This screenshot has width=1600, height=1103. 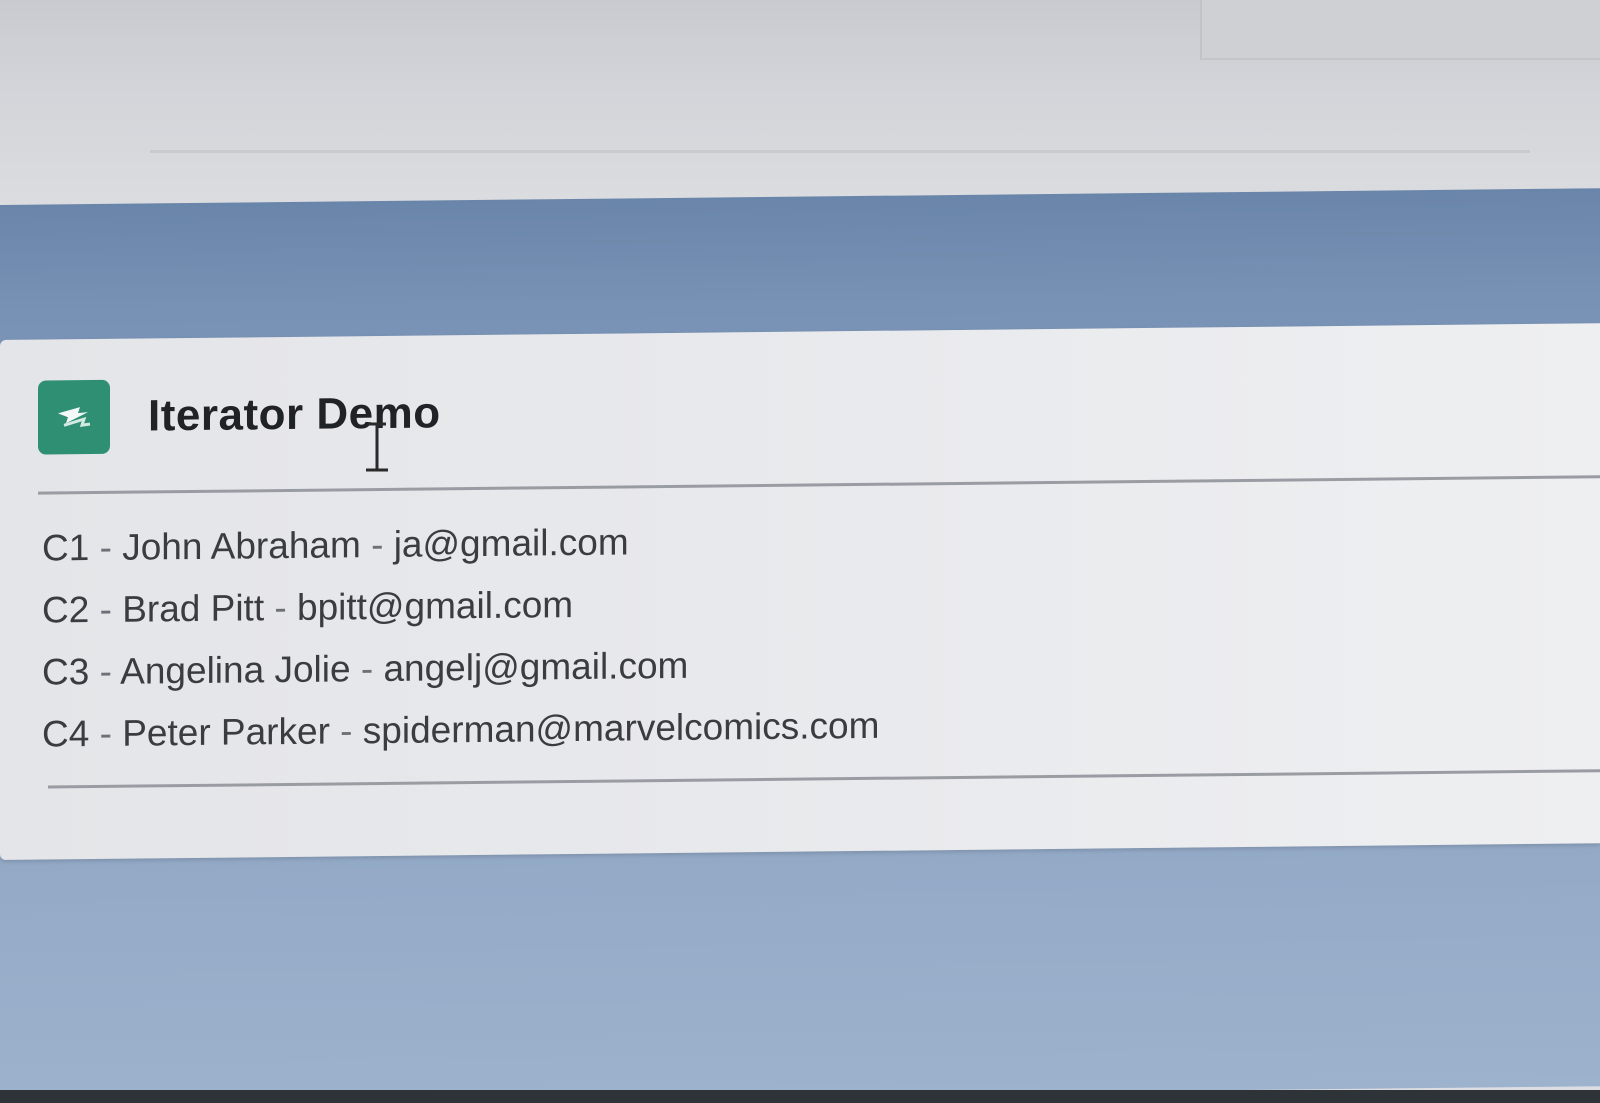 I want to click on contact-name: Angelina Jolie, so click(x=235, y=670).